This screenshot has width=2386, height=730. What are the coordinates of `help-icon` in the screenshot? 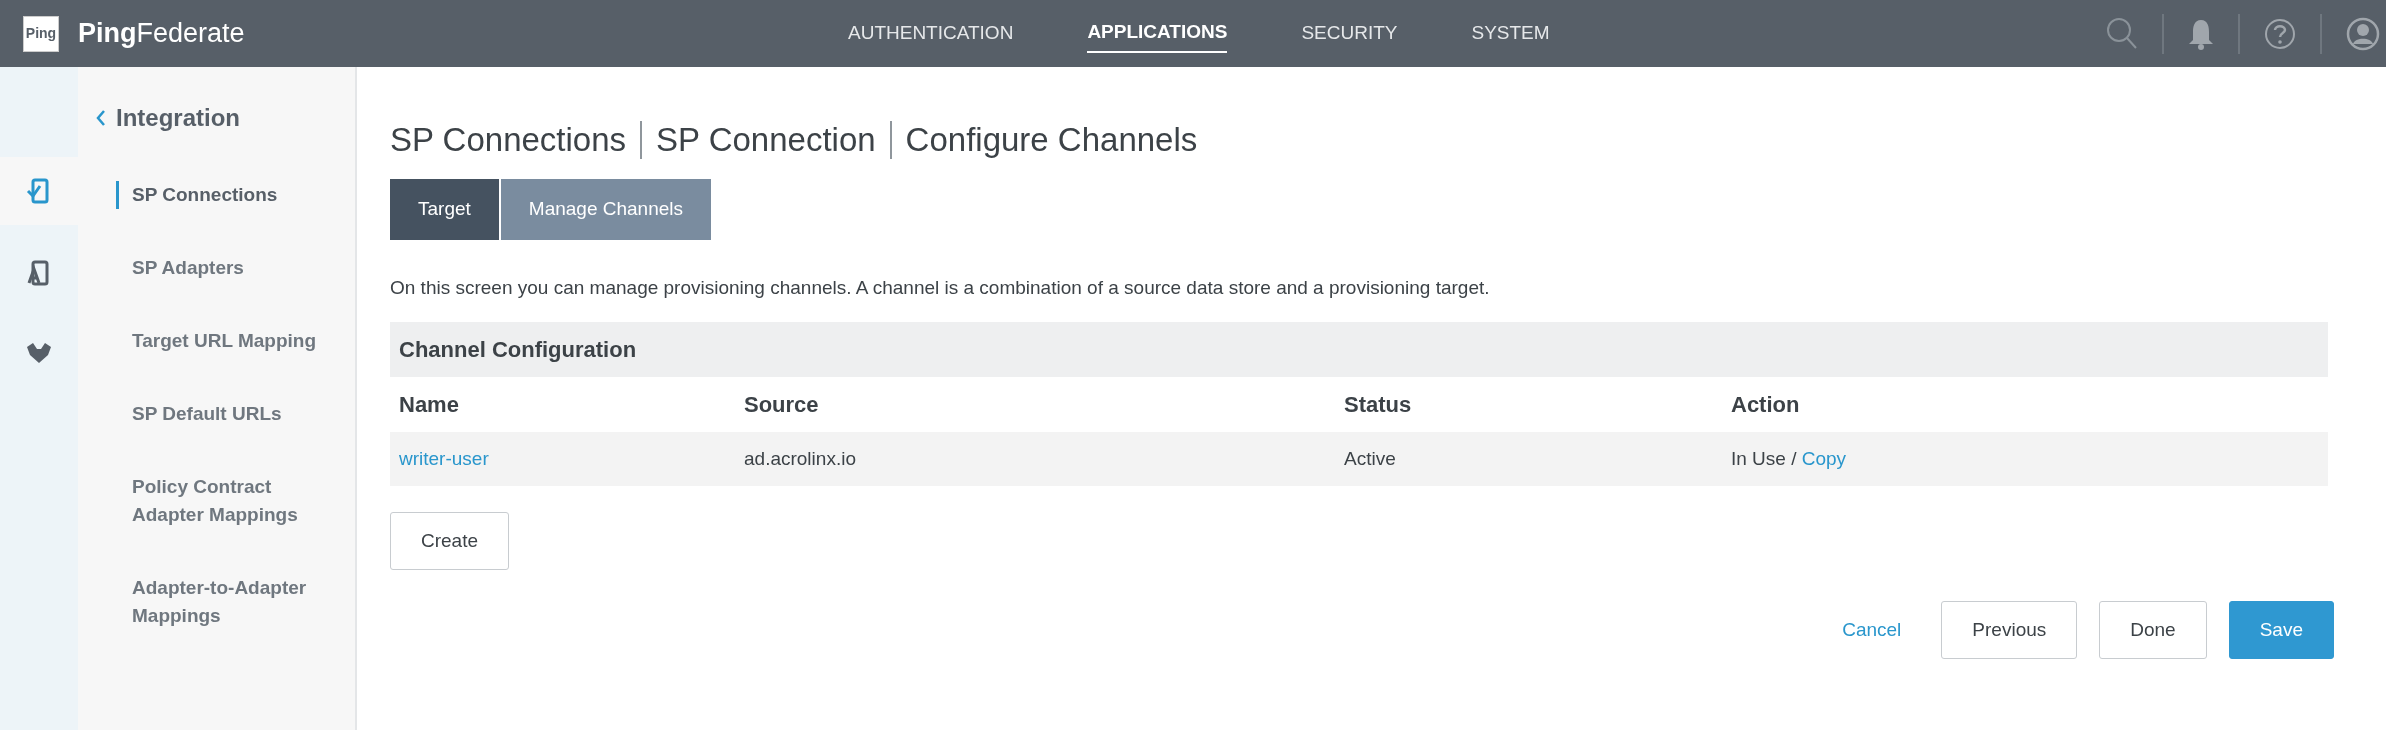 It's located at (2280, 33).